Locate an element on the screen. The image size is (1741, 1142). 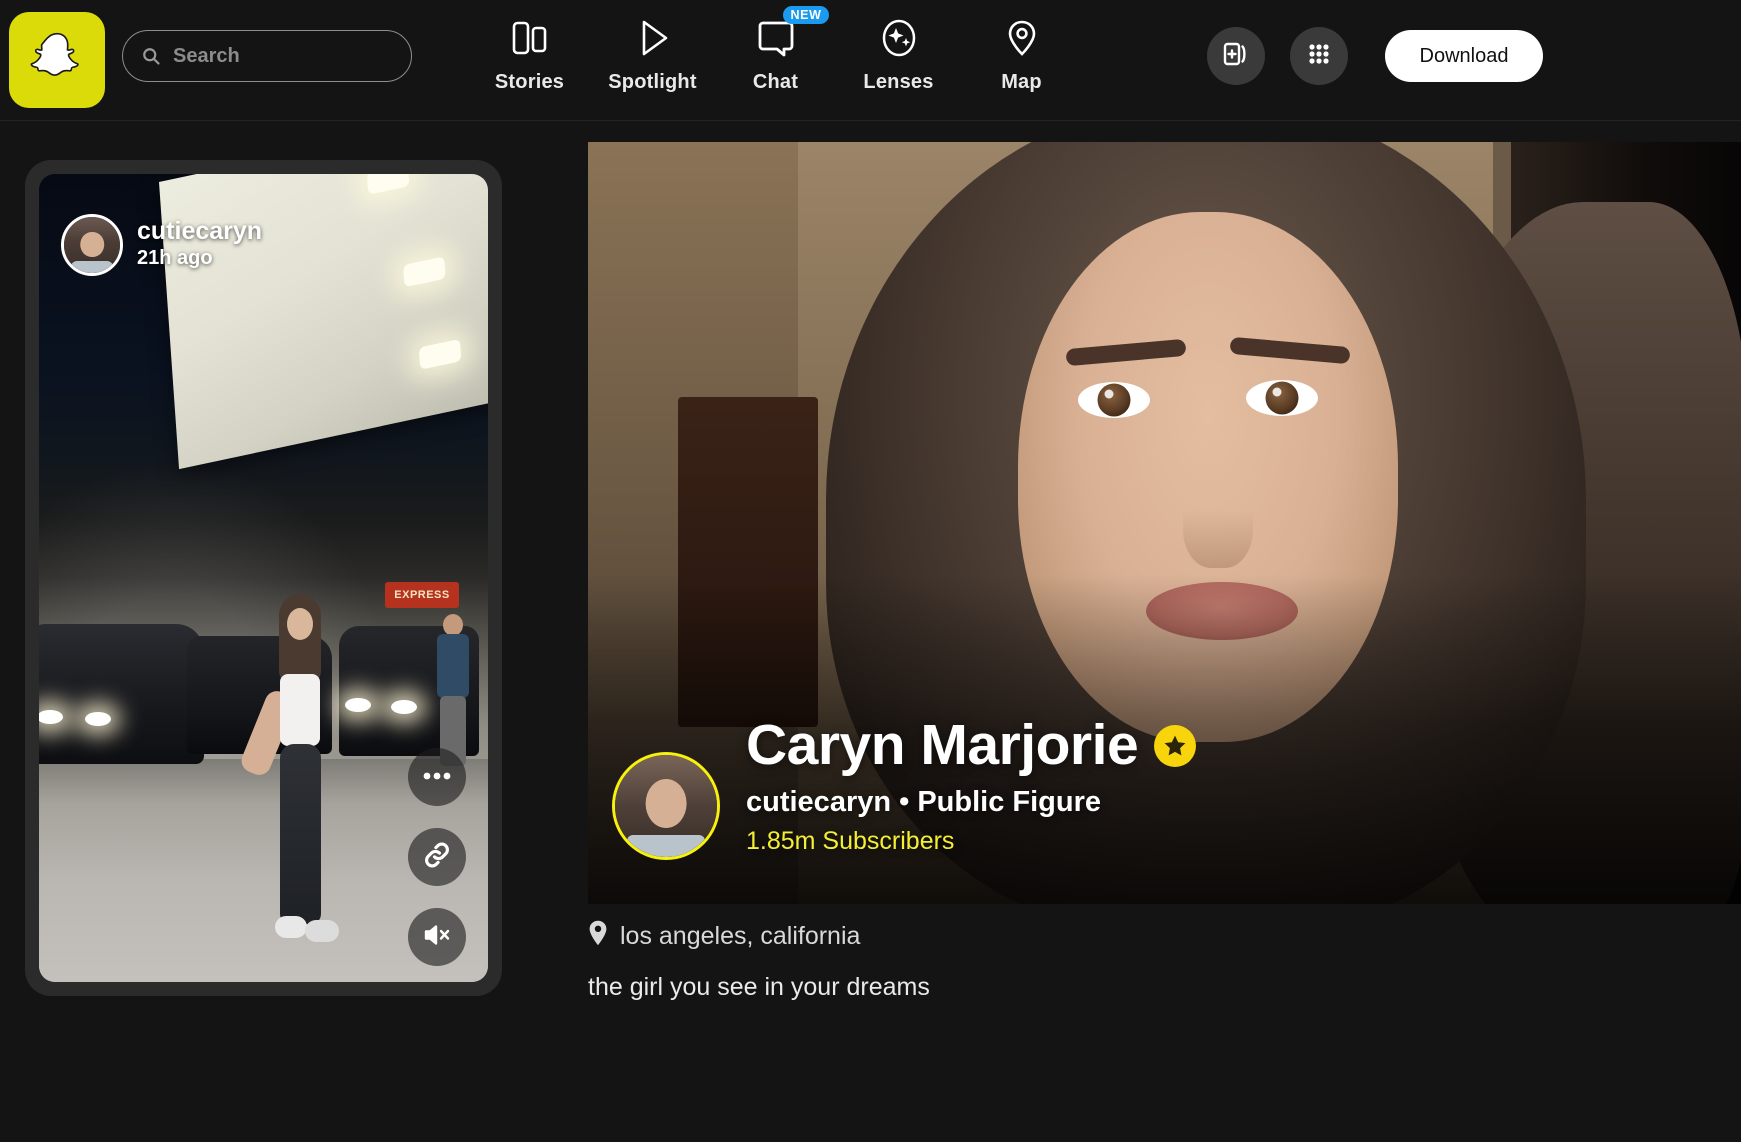
nav-label-chat: Chat is located at coordinates (775, 82).